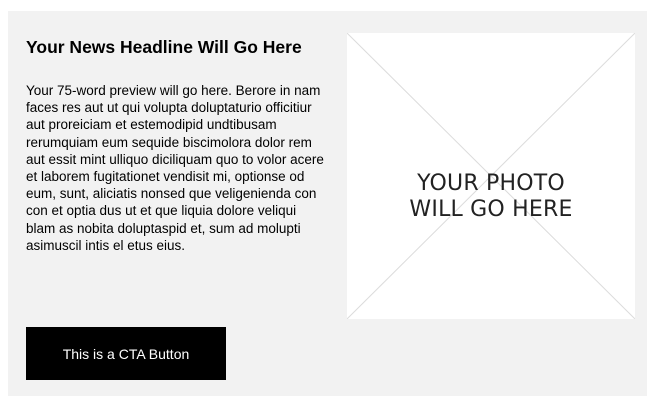 The height and width of the screenshot is (396, 647). I want to click on news-headline: Your News Headline Will Go Here, so click(164, 47).